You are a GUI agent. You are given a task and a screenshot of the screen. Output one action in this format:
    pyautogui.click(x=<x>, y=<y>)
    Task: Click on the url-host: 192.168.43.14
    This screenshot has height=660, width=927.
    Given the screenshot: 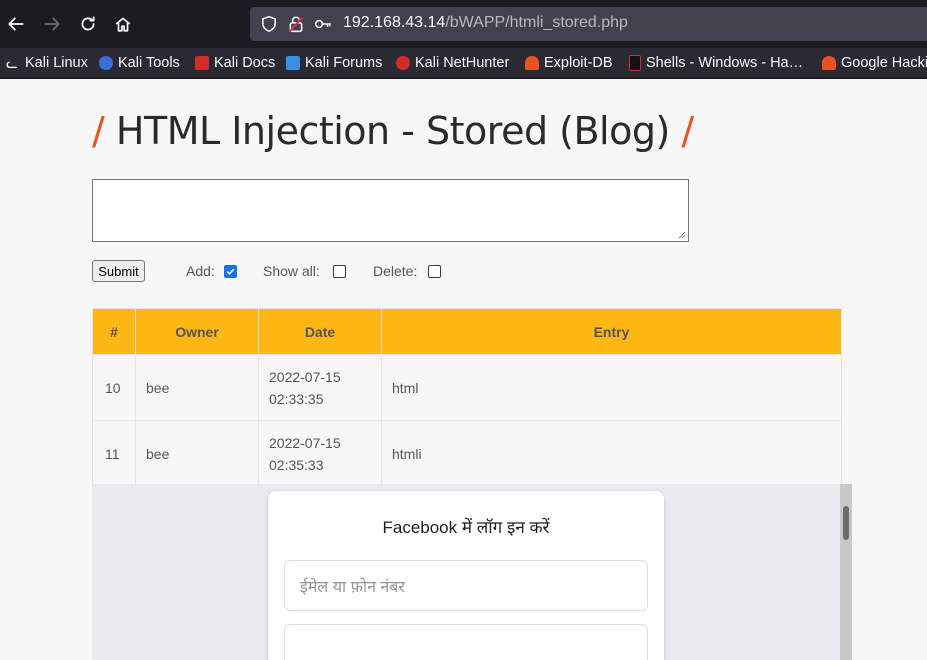 What is the action you would take?
    pyautogui.click(x=394, y=22)
    